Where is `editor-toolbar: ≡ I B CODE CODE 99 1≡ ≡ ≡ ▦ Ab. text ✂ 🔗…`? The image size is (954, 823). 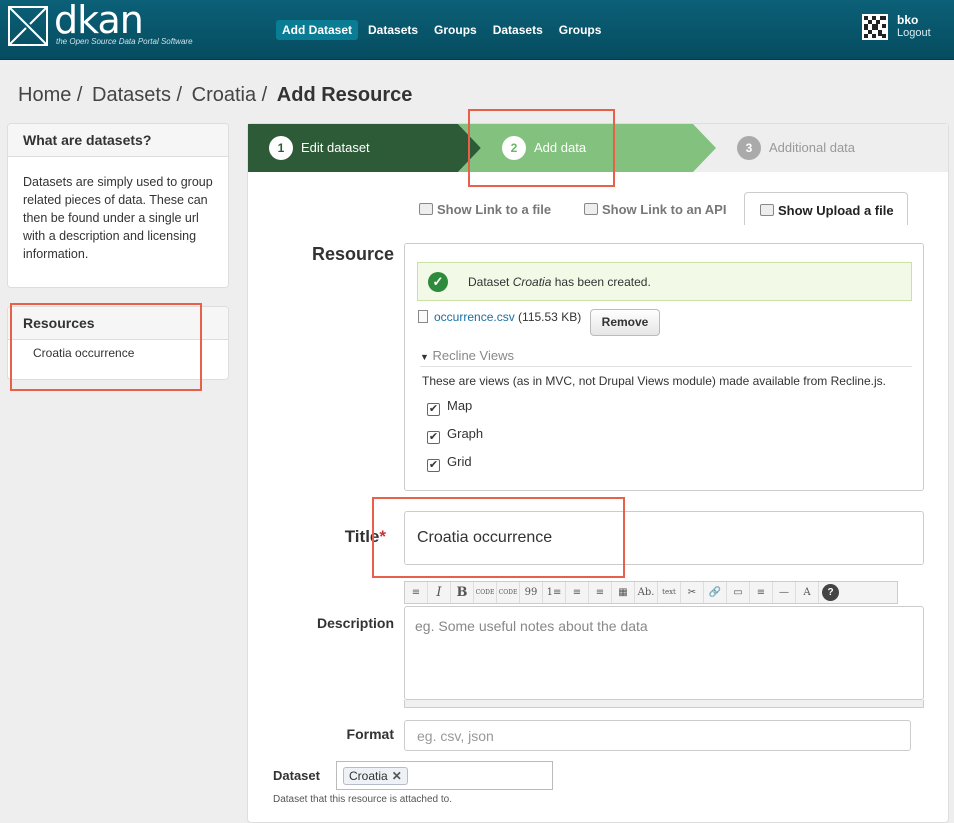 editor-toolbar: ≡ I B CODE CODE 99 1≡ ≡ ≡ ▦ Ab. text ✂ 🔗… is located at coordinates (651, 592).